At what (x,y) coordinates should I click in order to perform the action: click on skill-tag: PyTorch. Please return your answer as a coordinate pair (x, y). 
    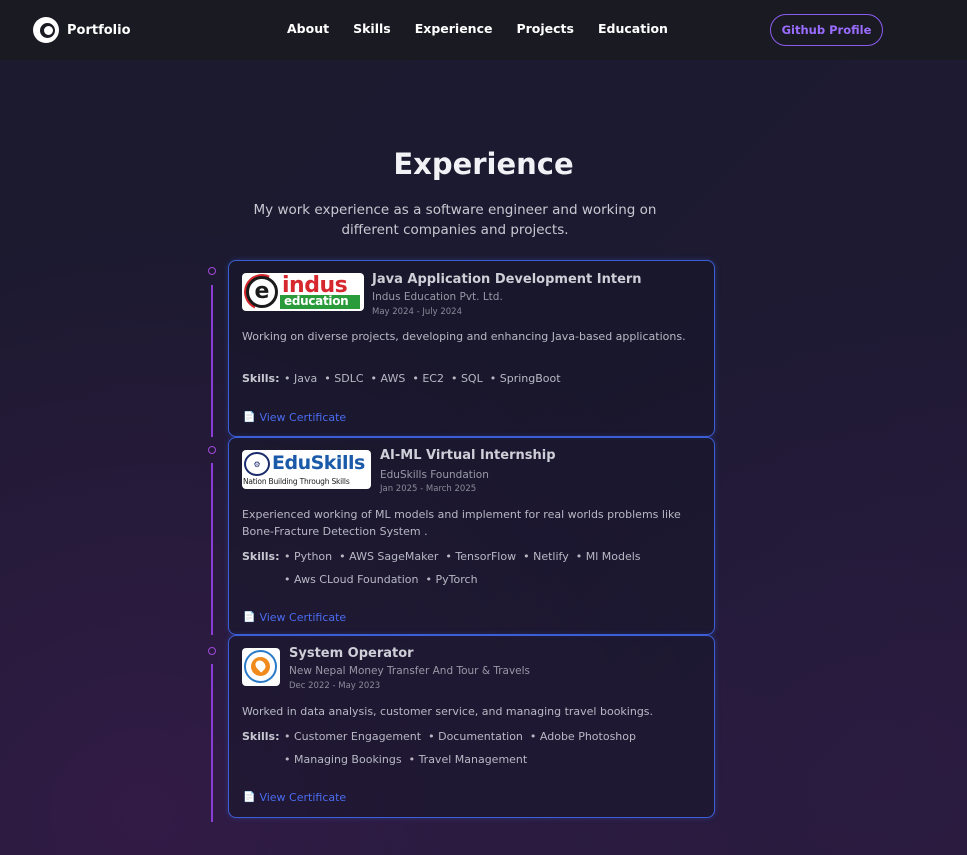
    Looking at the image, I should click on (452, 579).